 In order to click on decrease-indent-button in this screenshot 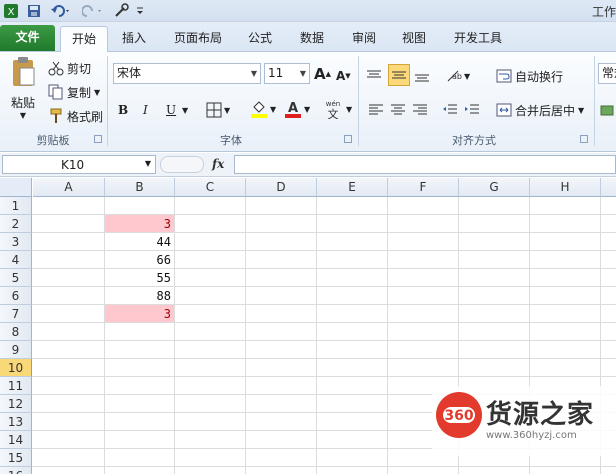, I will do `click(451, 110)`.